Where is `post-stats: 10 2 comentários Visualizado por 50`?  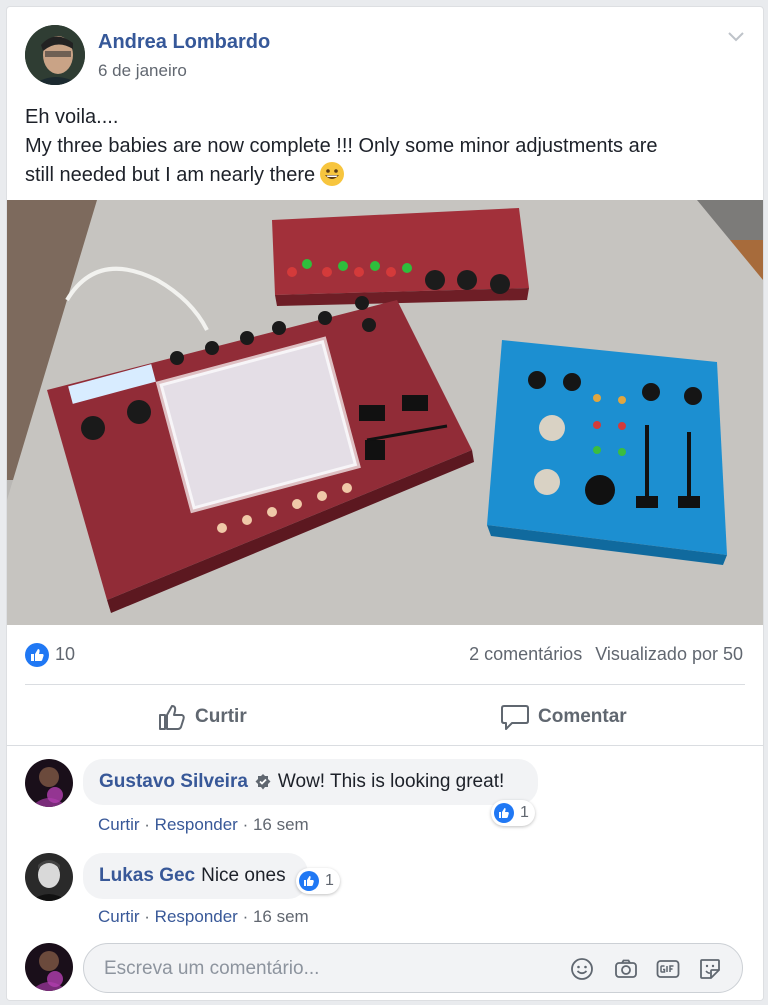 post-stats: 10 2 comentários Visualizado por 50 is located at coordinates (385, 655).